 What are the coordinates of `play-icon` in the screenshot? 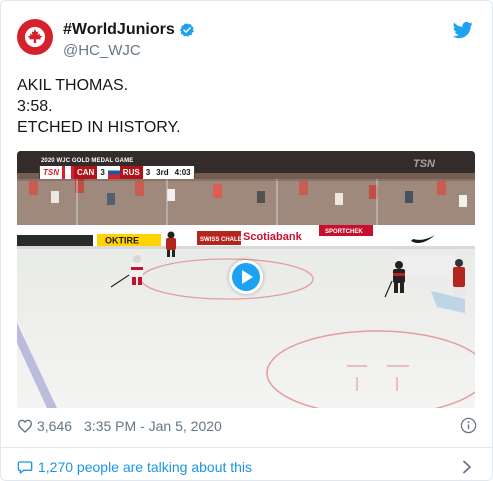 It's located at (247, 277).